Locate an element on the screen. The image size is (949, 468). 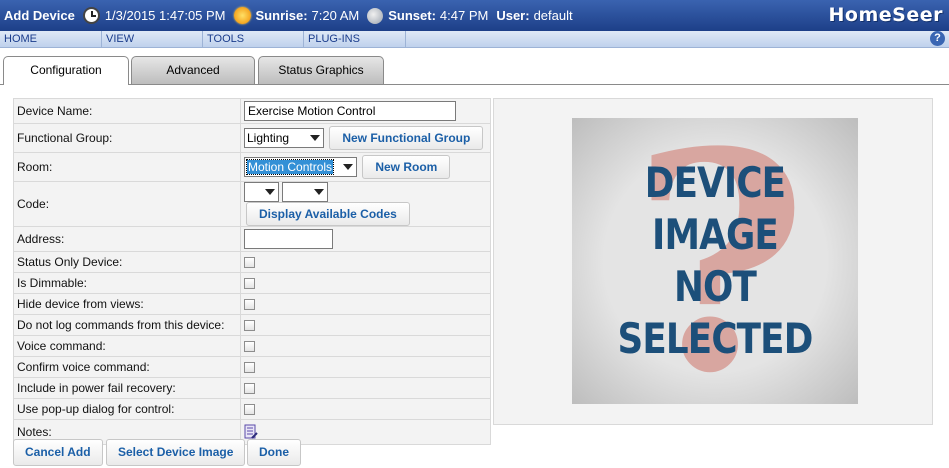
cancel-add-button: Cancel Add is located at coordinates (58, 452).